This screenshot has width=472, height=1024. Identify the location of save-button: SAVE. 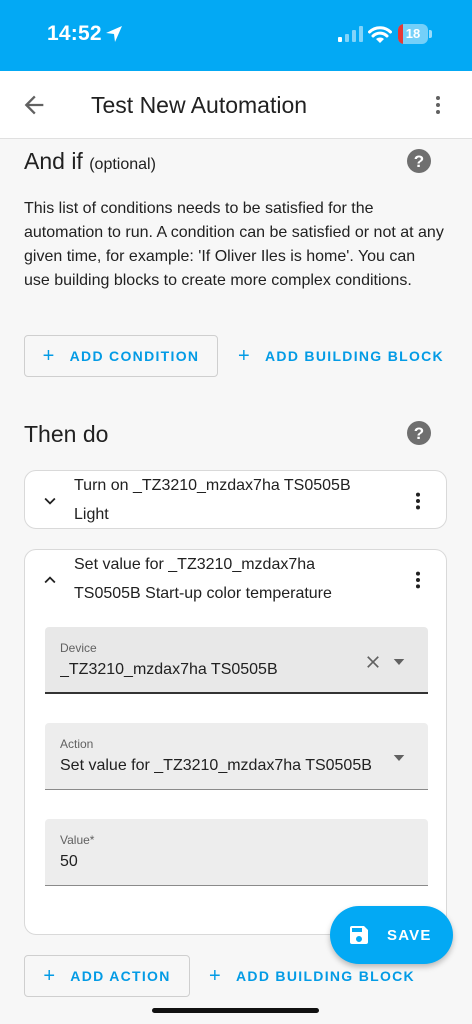
(391, 935).